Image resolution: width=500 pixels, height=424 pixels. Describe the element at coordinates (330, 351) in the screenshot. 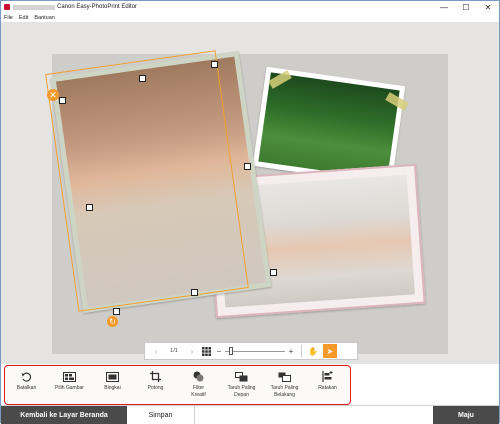

I see `pointer-tool-icon: ➤` at that location.